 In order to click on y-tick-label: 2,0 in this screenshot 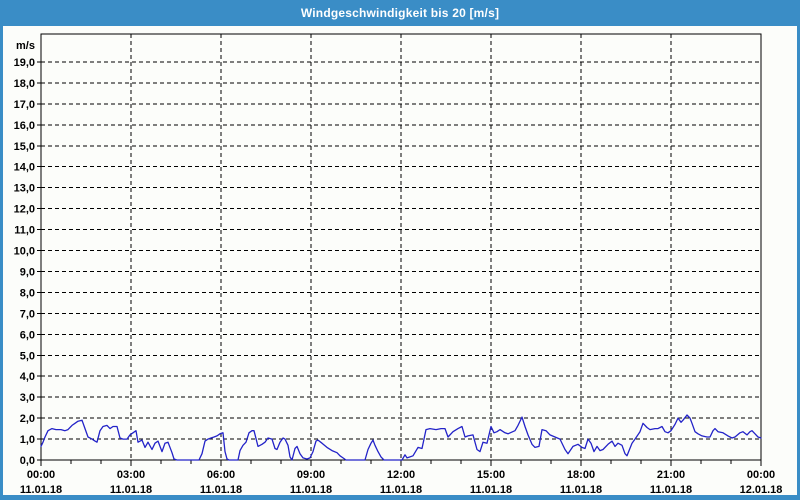, I will do `click(27, 419)`.